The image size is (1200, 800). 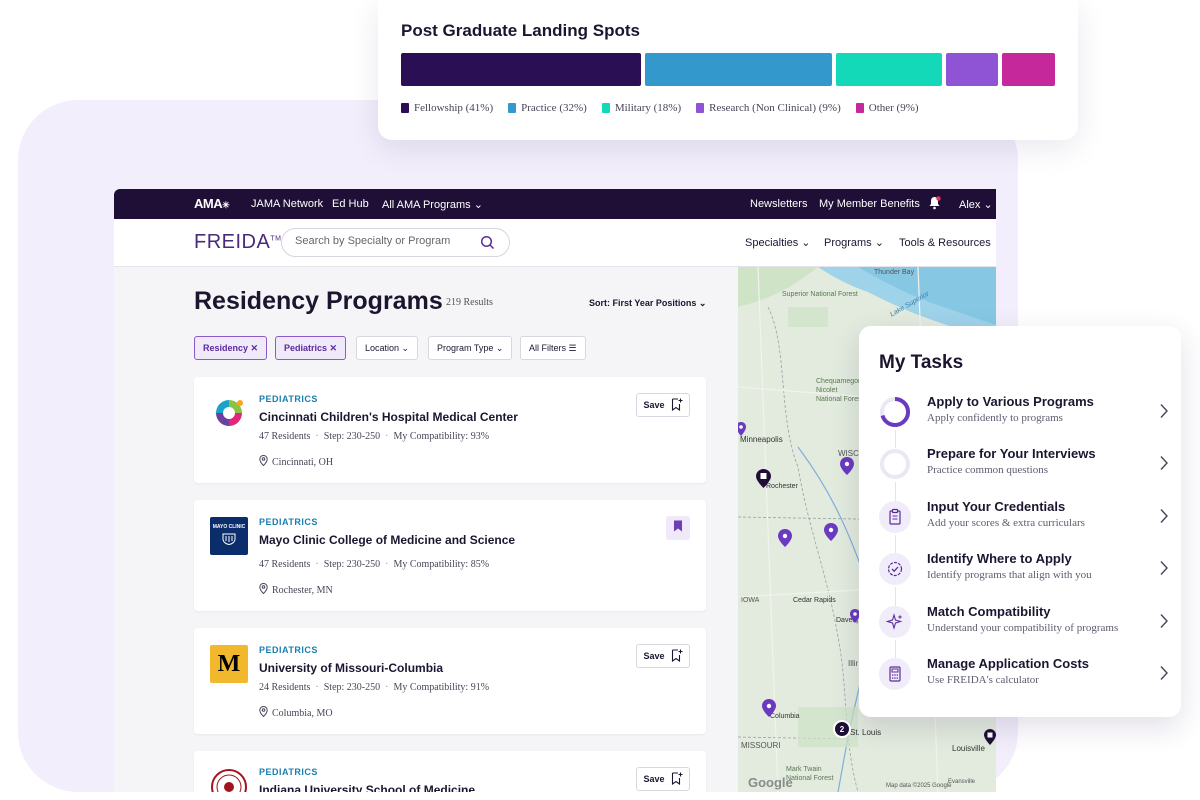 What do you see at coordinates (454, 108) in the screenshot?
I see `legend-label: Fellowship (41%)` at bounding box center [454, 108].